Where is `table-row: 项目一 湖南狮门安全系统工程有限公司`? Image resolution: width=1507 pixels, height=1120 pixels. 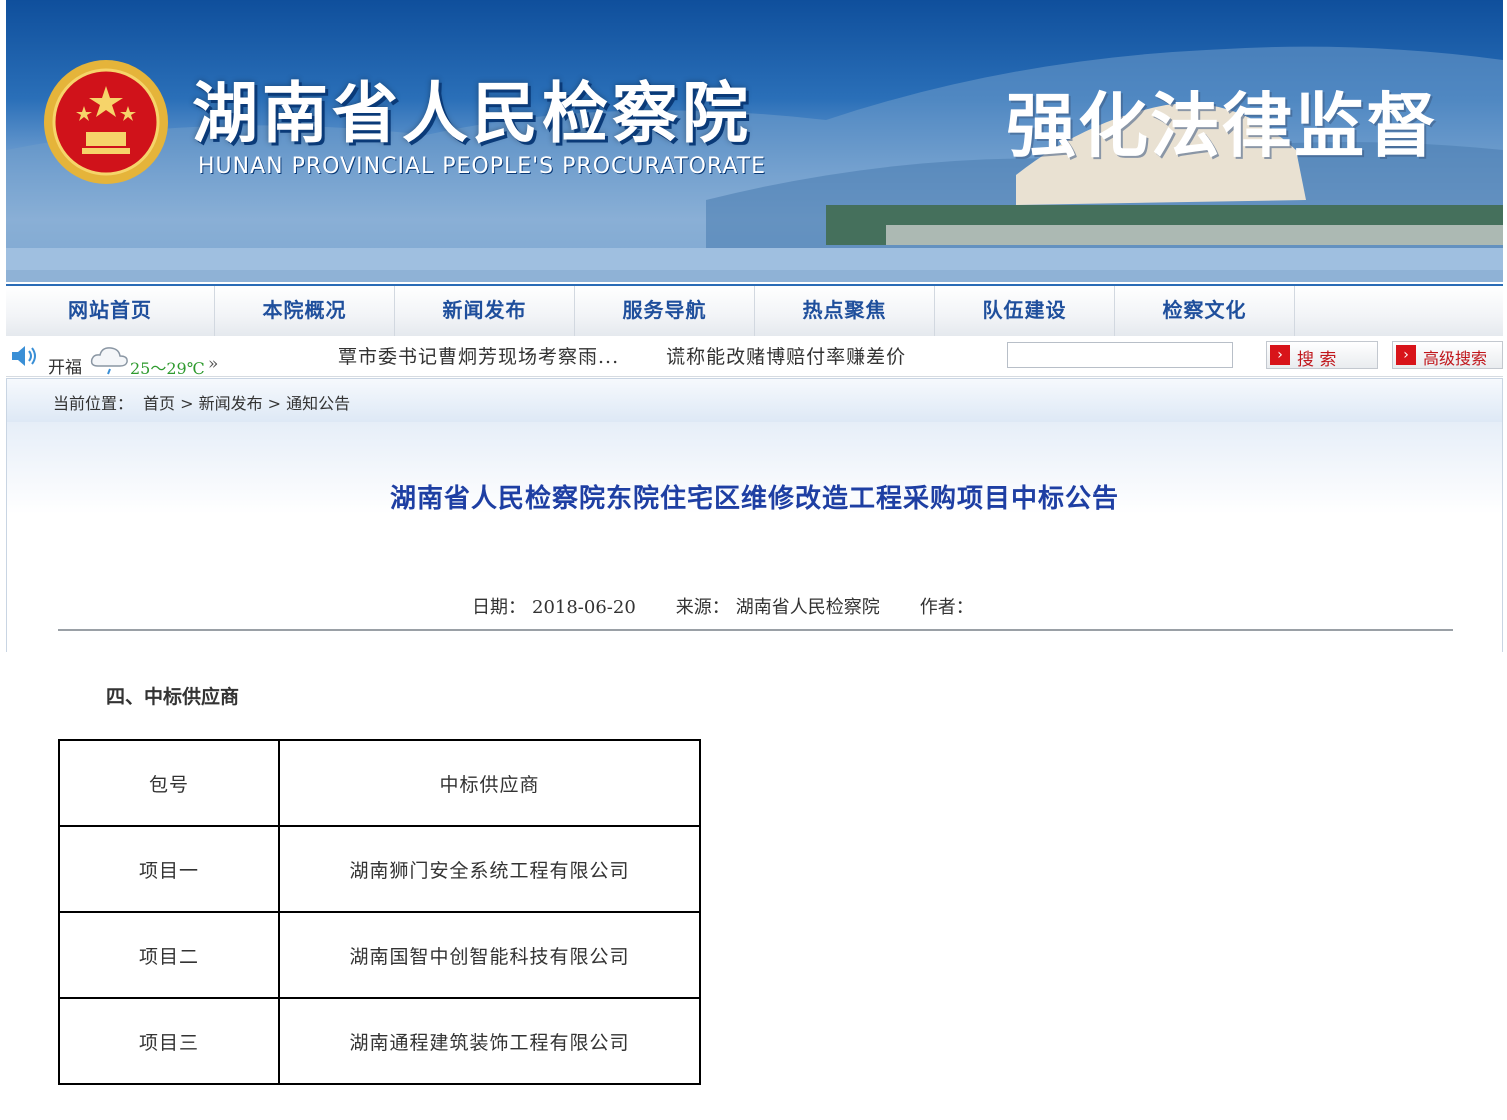
table-row: 项目一 湖南狮门安全系统工程有限公司 is located at coordinates (379, 869).